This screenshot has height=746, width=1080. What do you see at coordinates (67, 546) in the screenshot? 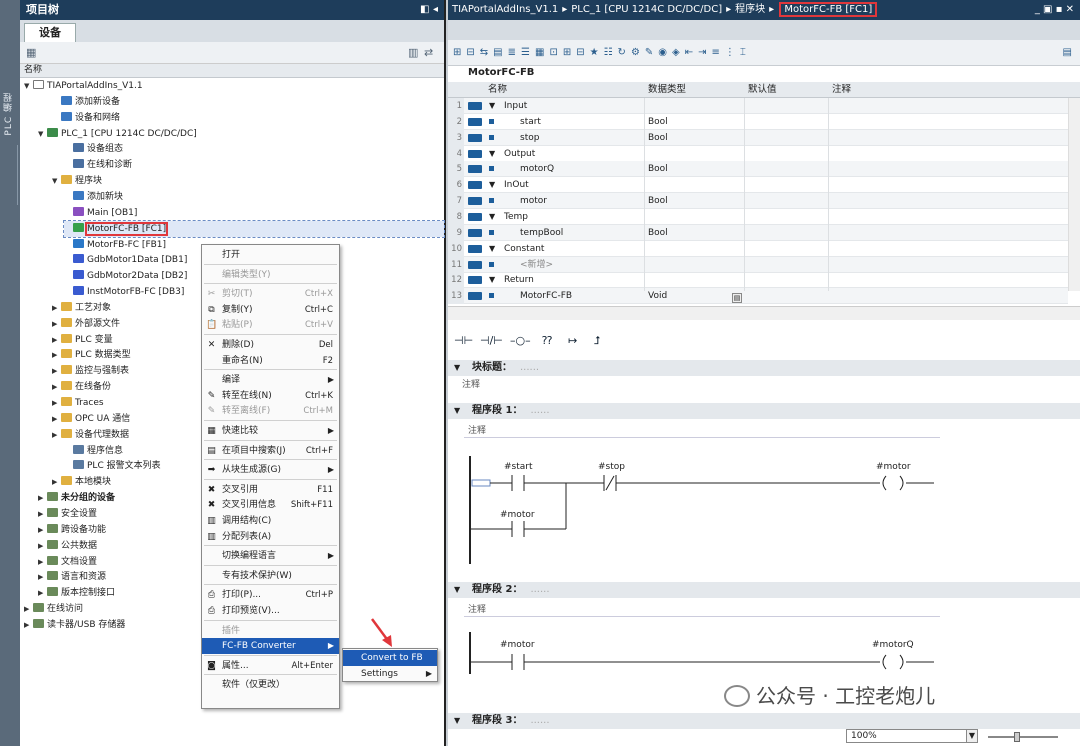
I see `tree-item: ▶ 公共数据` at bounding box center [67, 546].